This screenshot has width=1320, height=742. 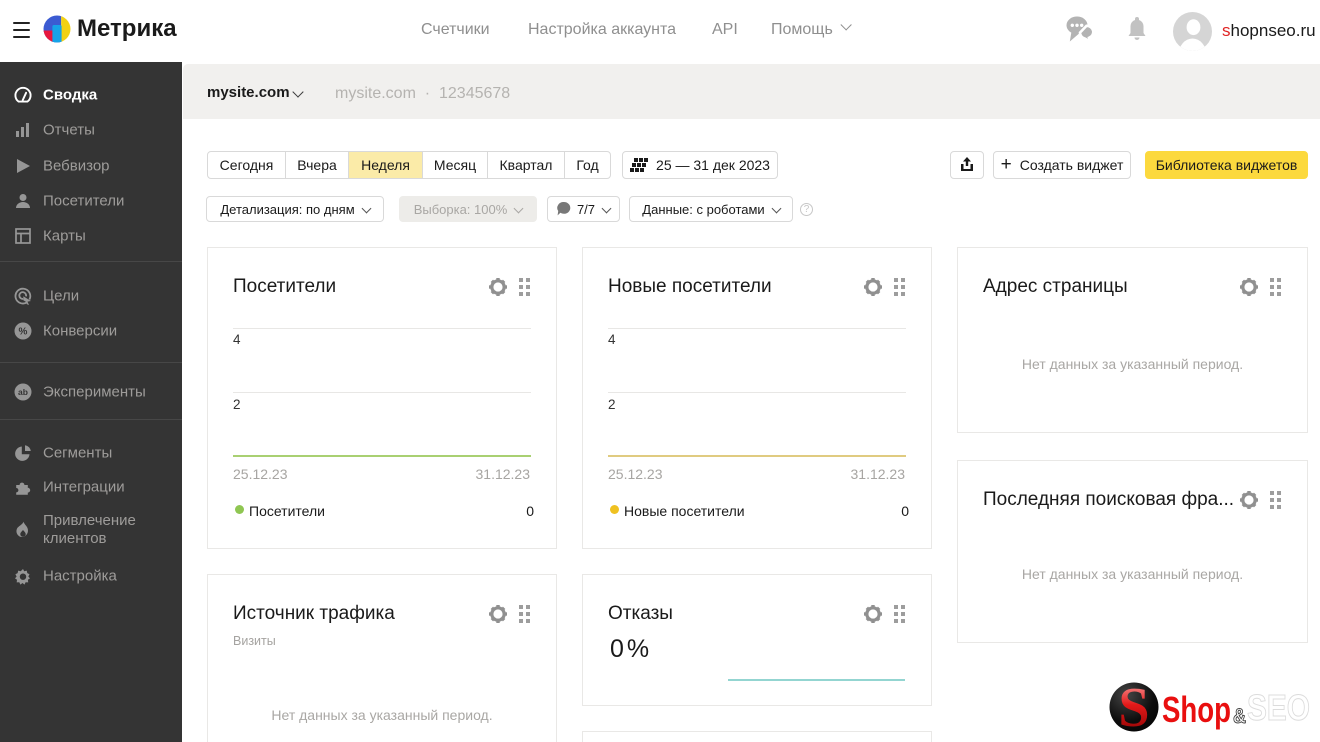 I want to click on svg-text: ab, so click(x=23, y=392).